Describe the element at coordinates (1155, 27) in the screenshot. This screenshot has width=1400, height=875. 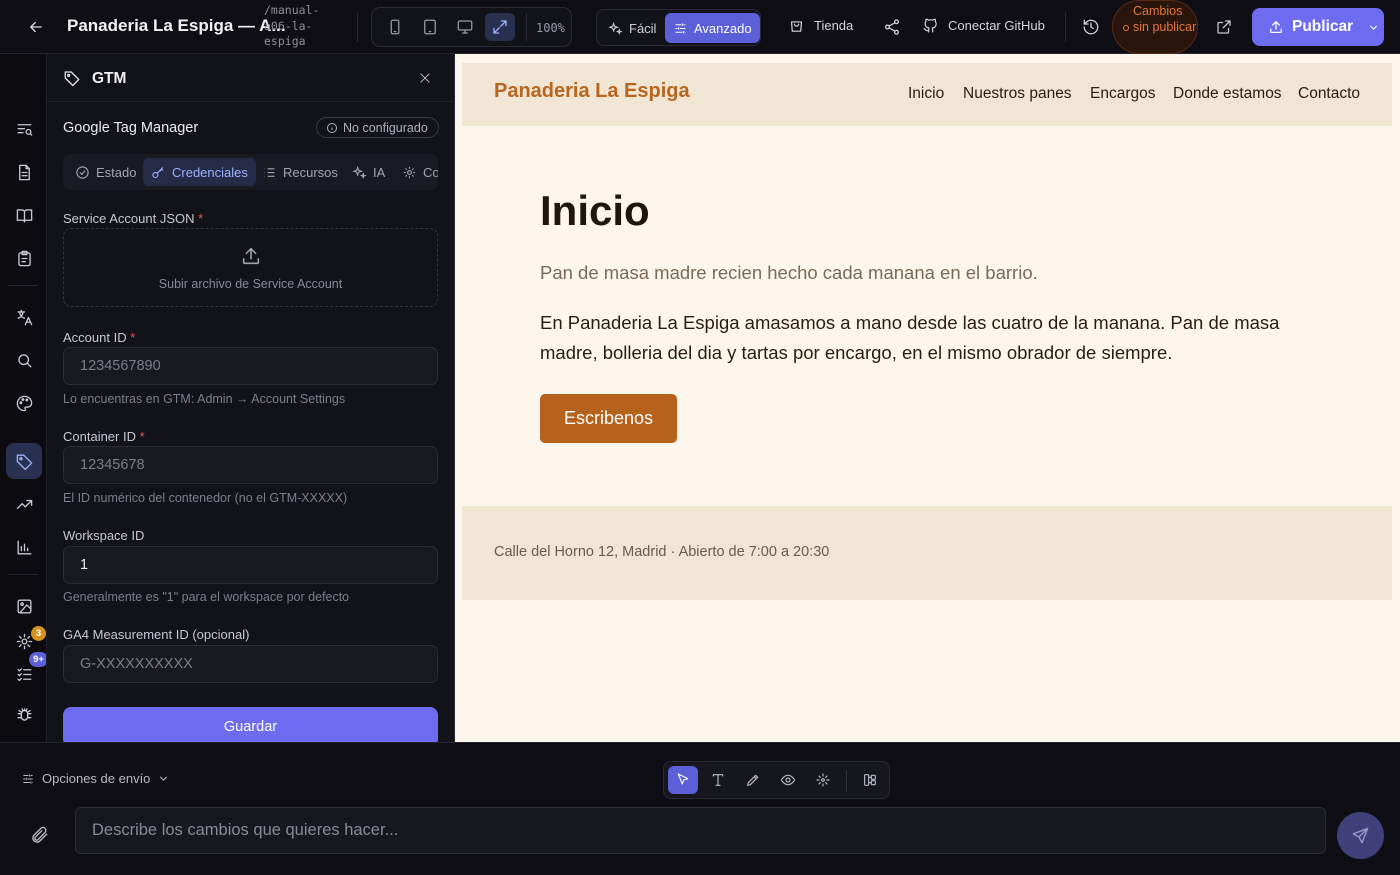
I see `unsaved-changes-badge: Cambios sin publicar` at that location.